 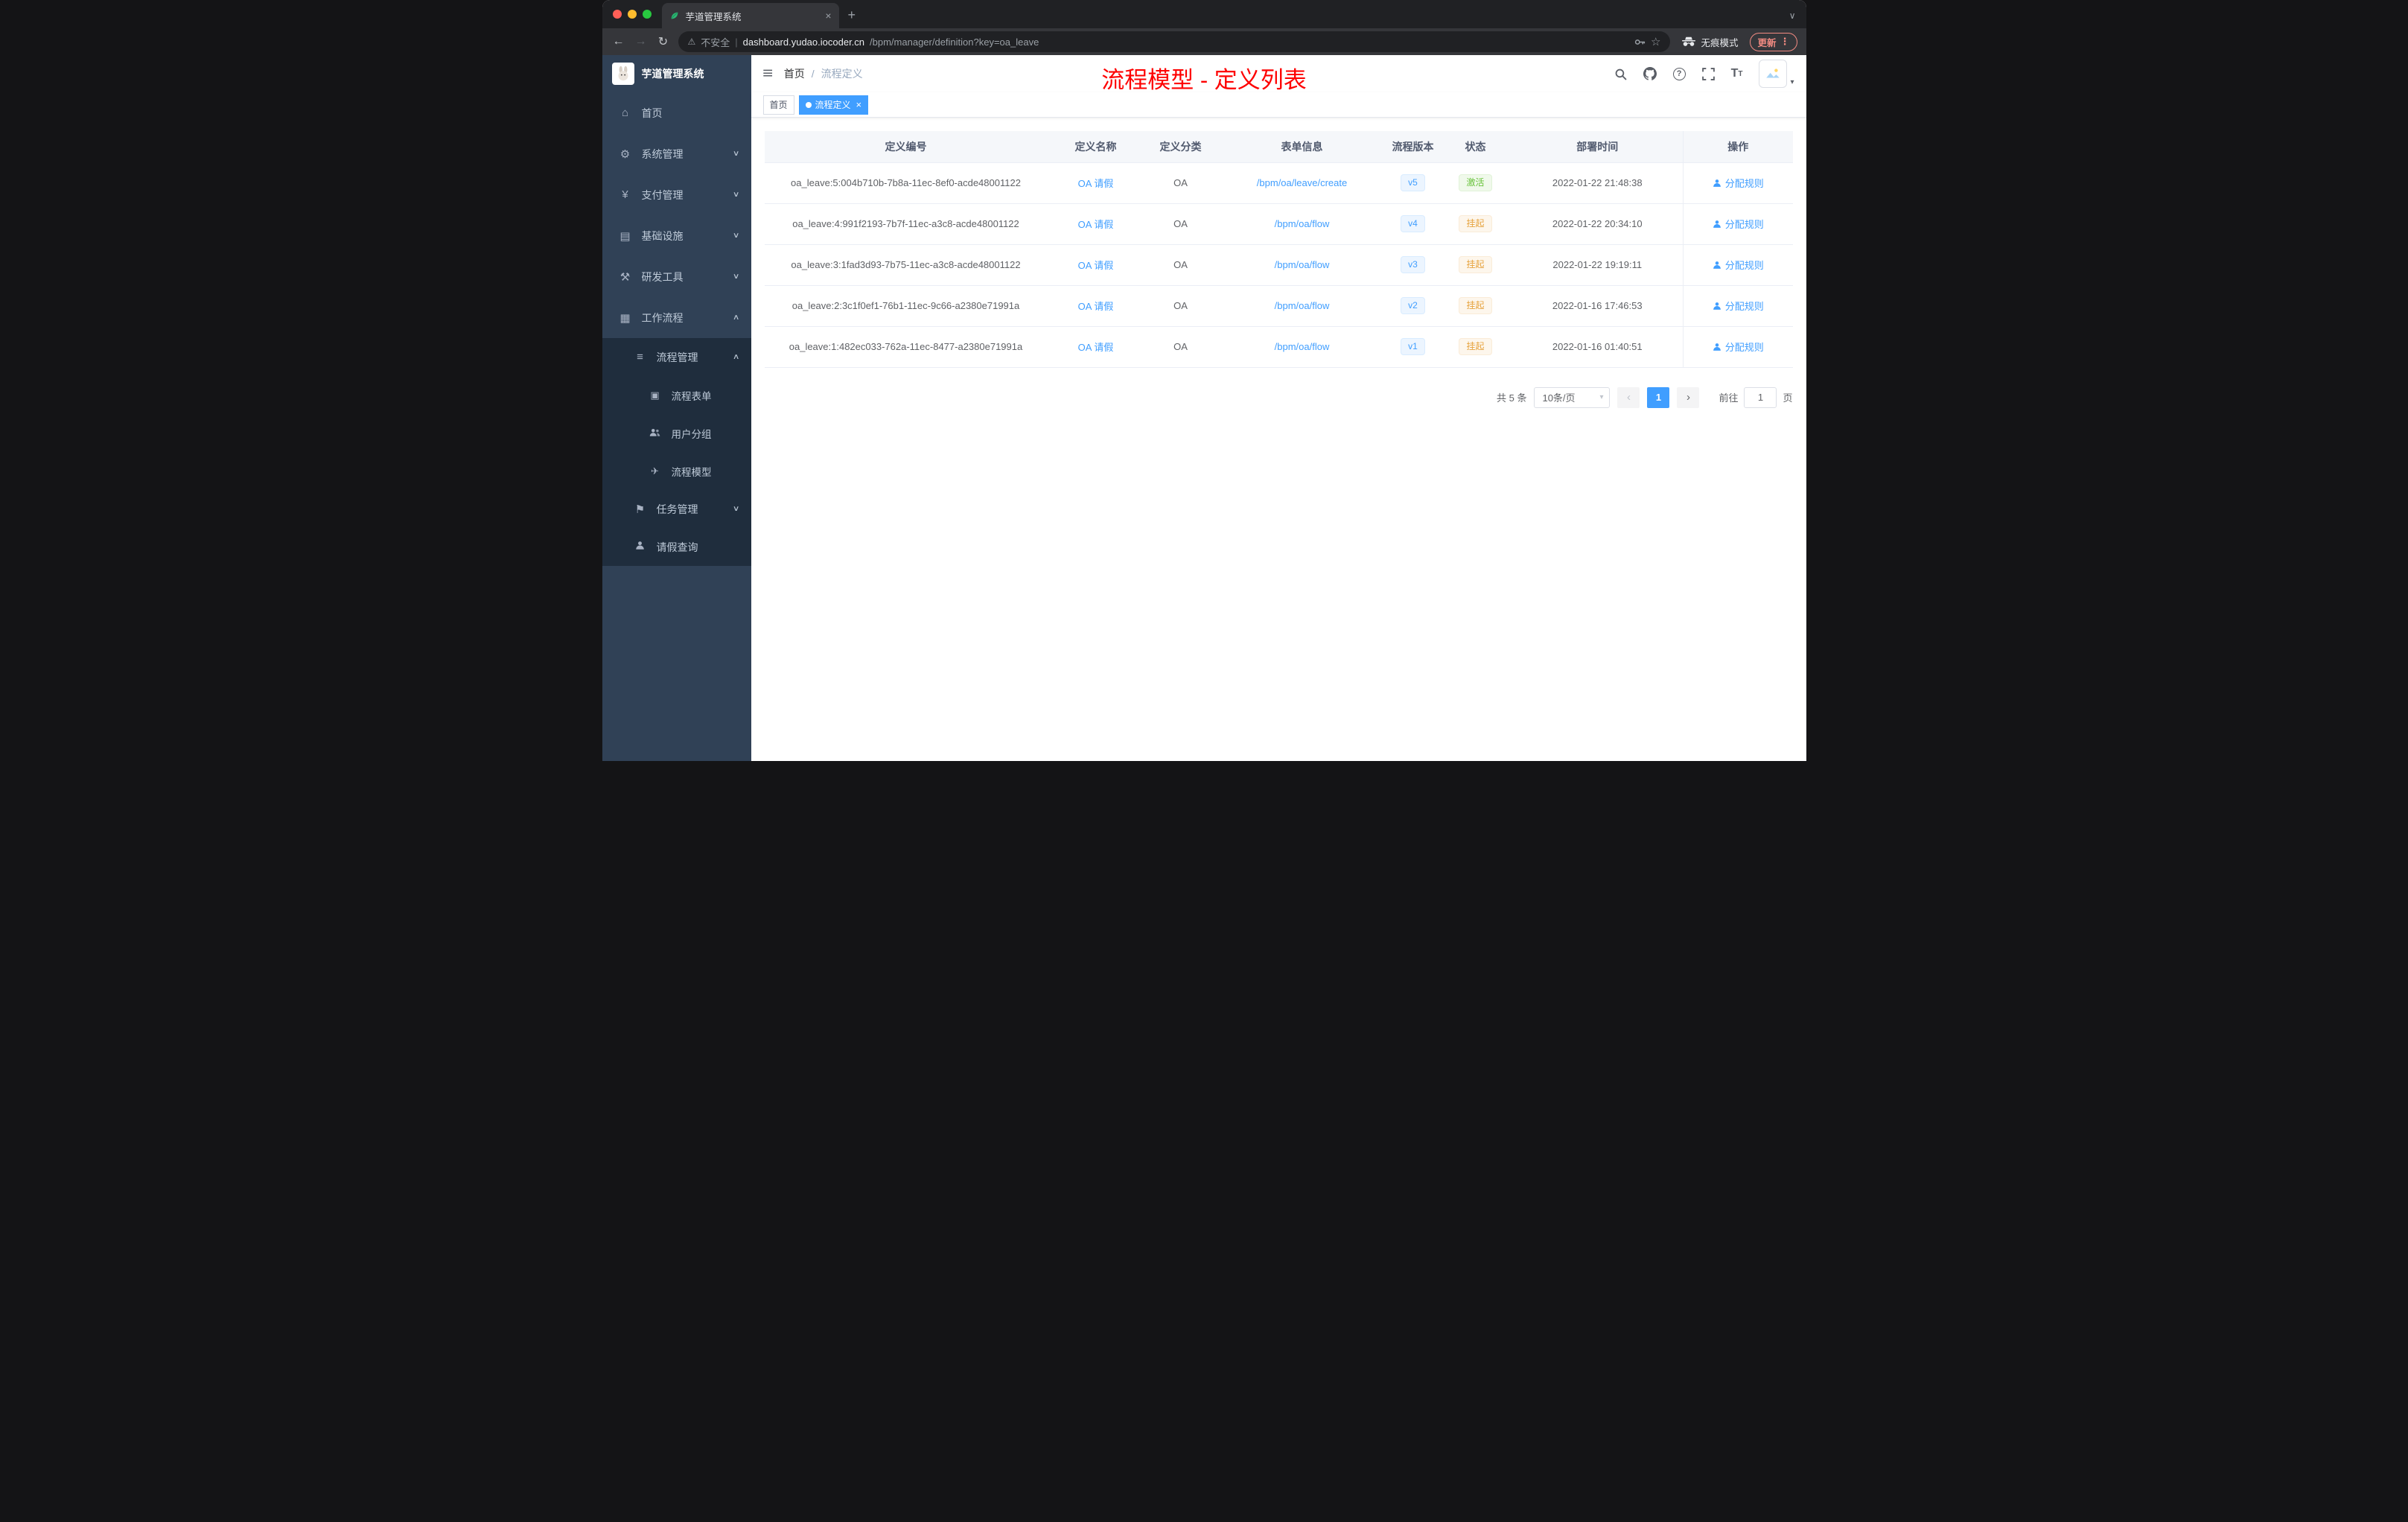 I want to click on fullscreen-icon, so click(x=1708, y=73).